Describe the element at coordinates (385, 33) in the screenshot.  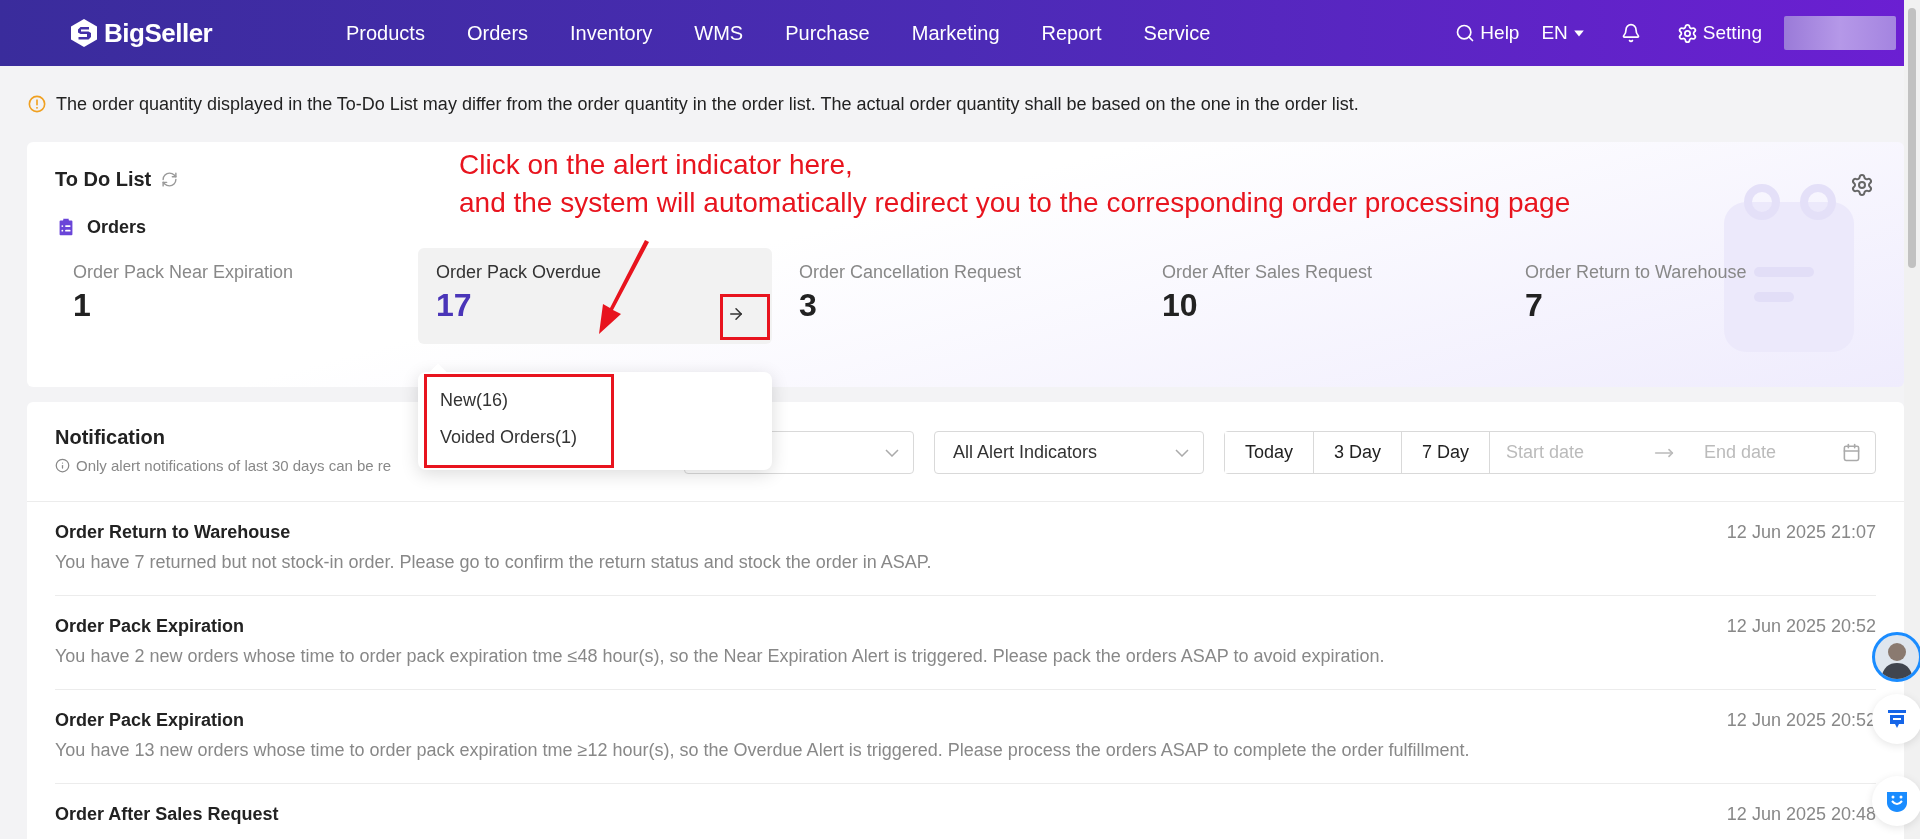
I see `nav-item: Products` at that location.